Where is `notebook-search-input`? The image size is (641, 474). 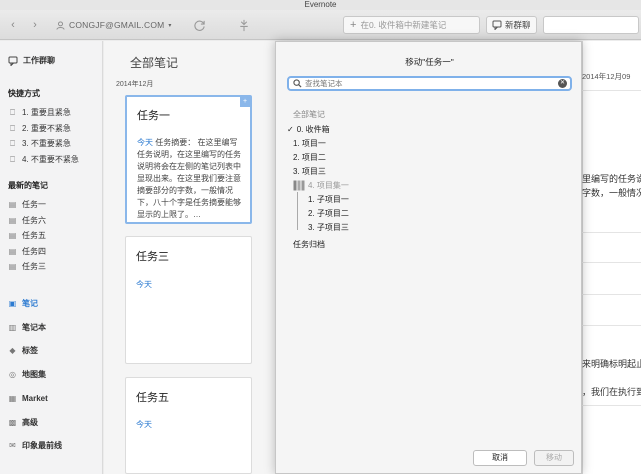 notebook-search-input is located at coordinates (430, 83).